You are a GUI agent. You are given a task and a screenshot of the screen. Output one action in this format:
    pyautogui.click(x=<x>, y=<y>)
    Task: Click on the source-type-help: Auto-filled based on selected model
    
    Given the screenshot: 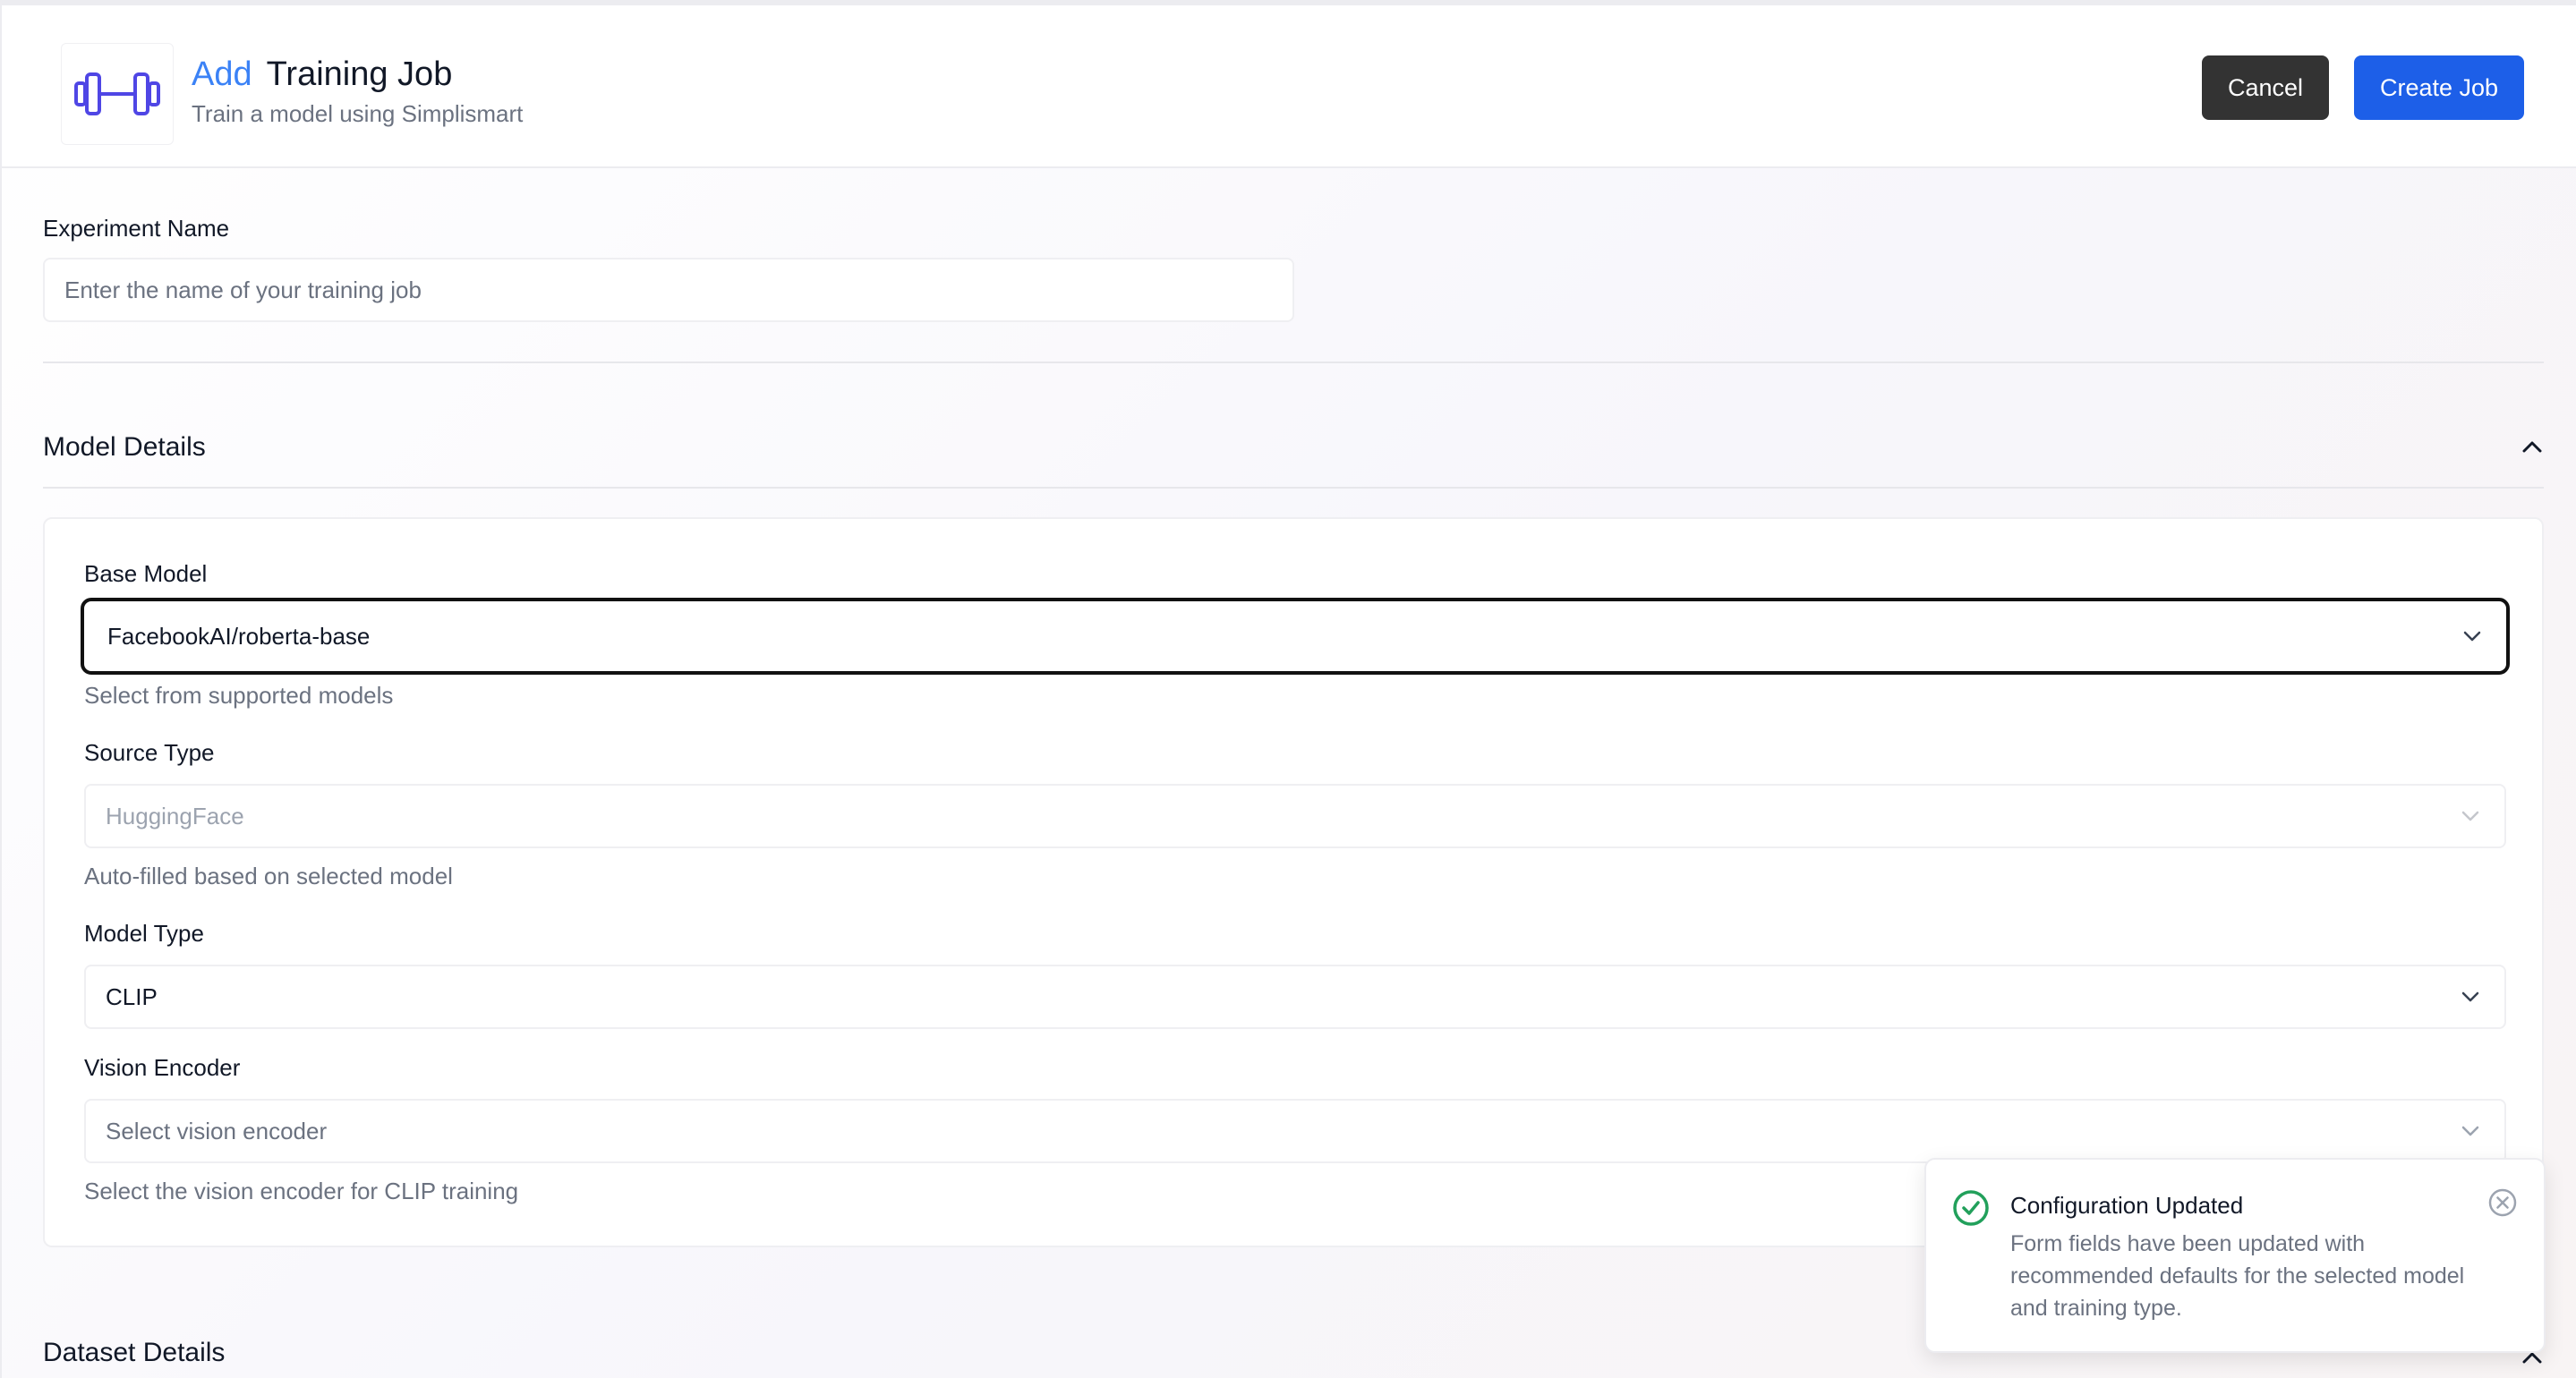 What is the action you would take?
    pyautogui.click(x=268, y=876)
    